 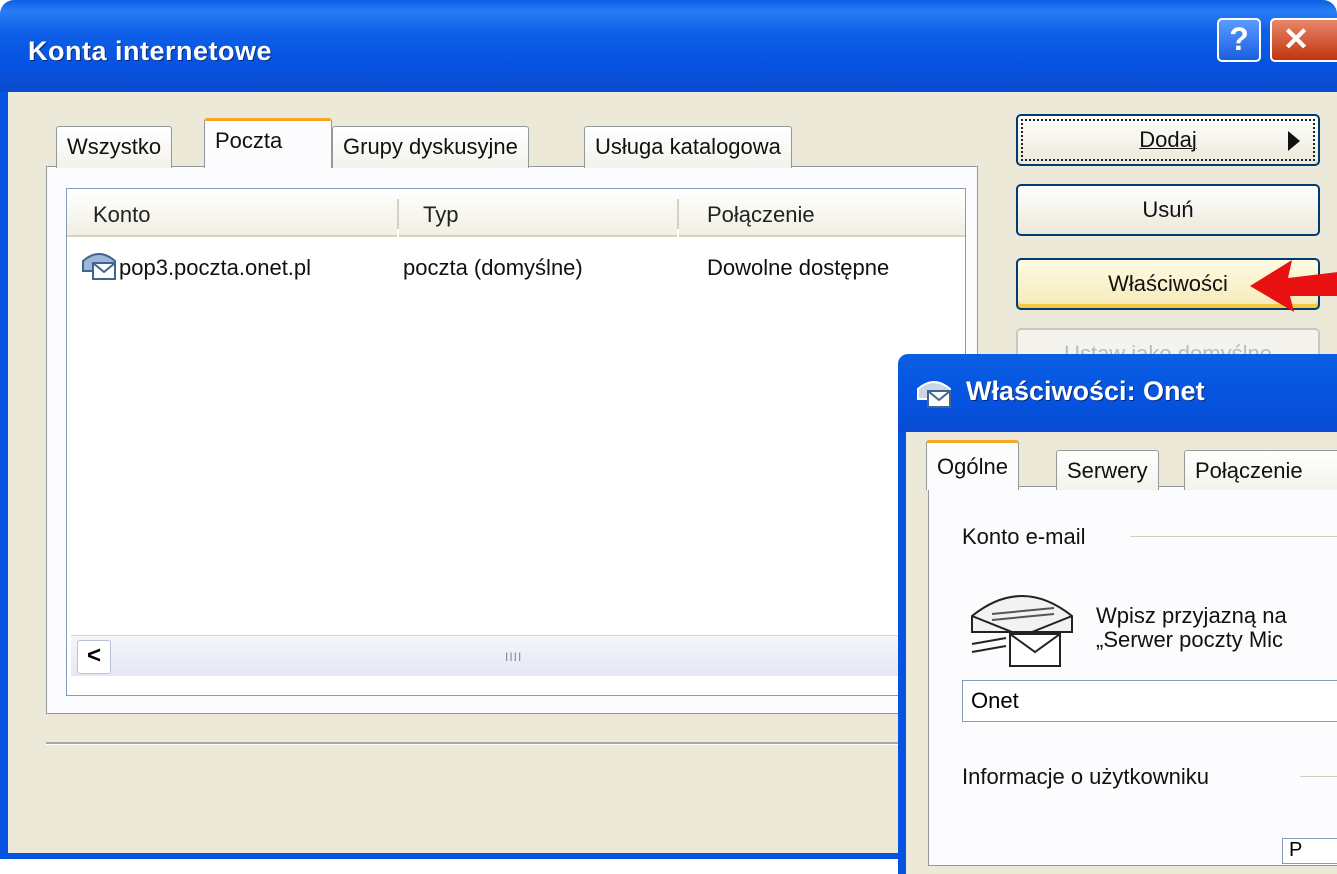 I want to click on column-header-account: Konto, so click(x=232, y=213).